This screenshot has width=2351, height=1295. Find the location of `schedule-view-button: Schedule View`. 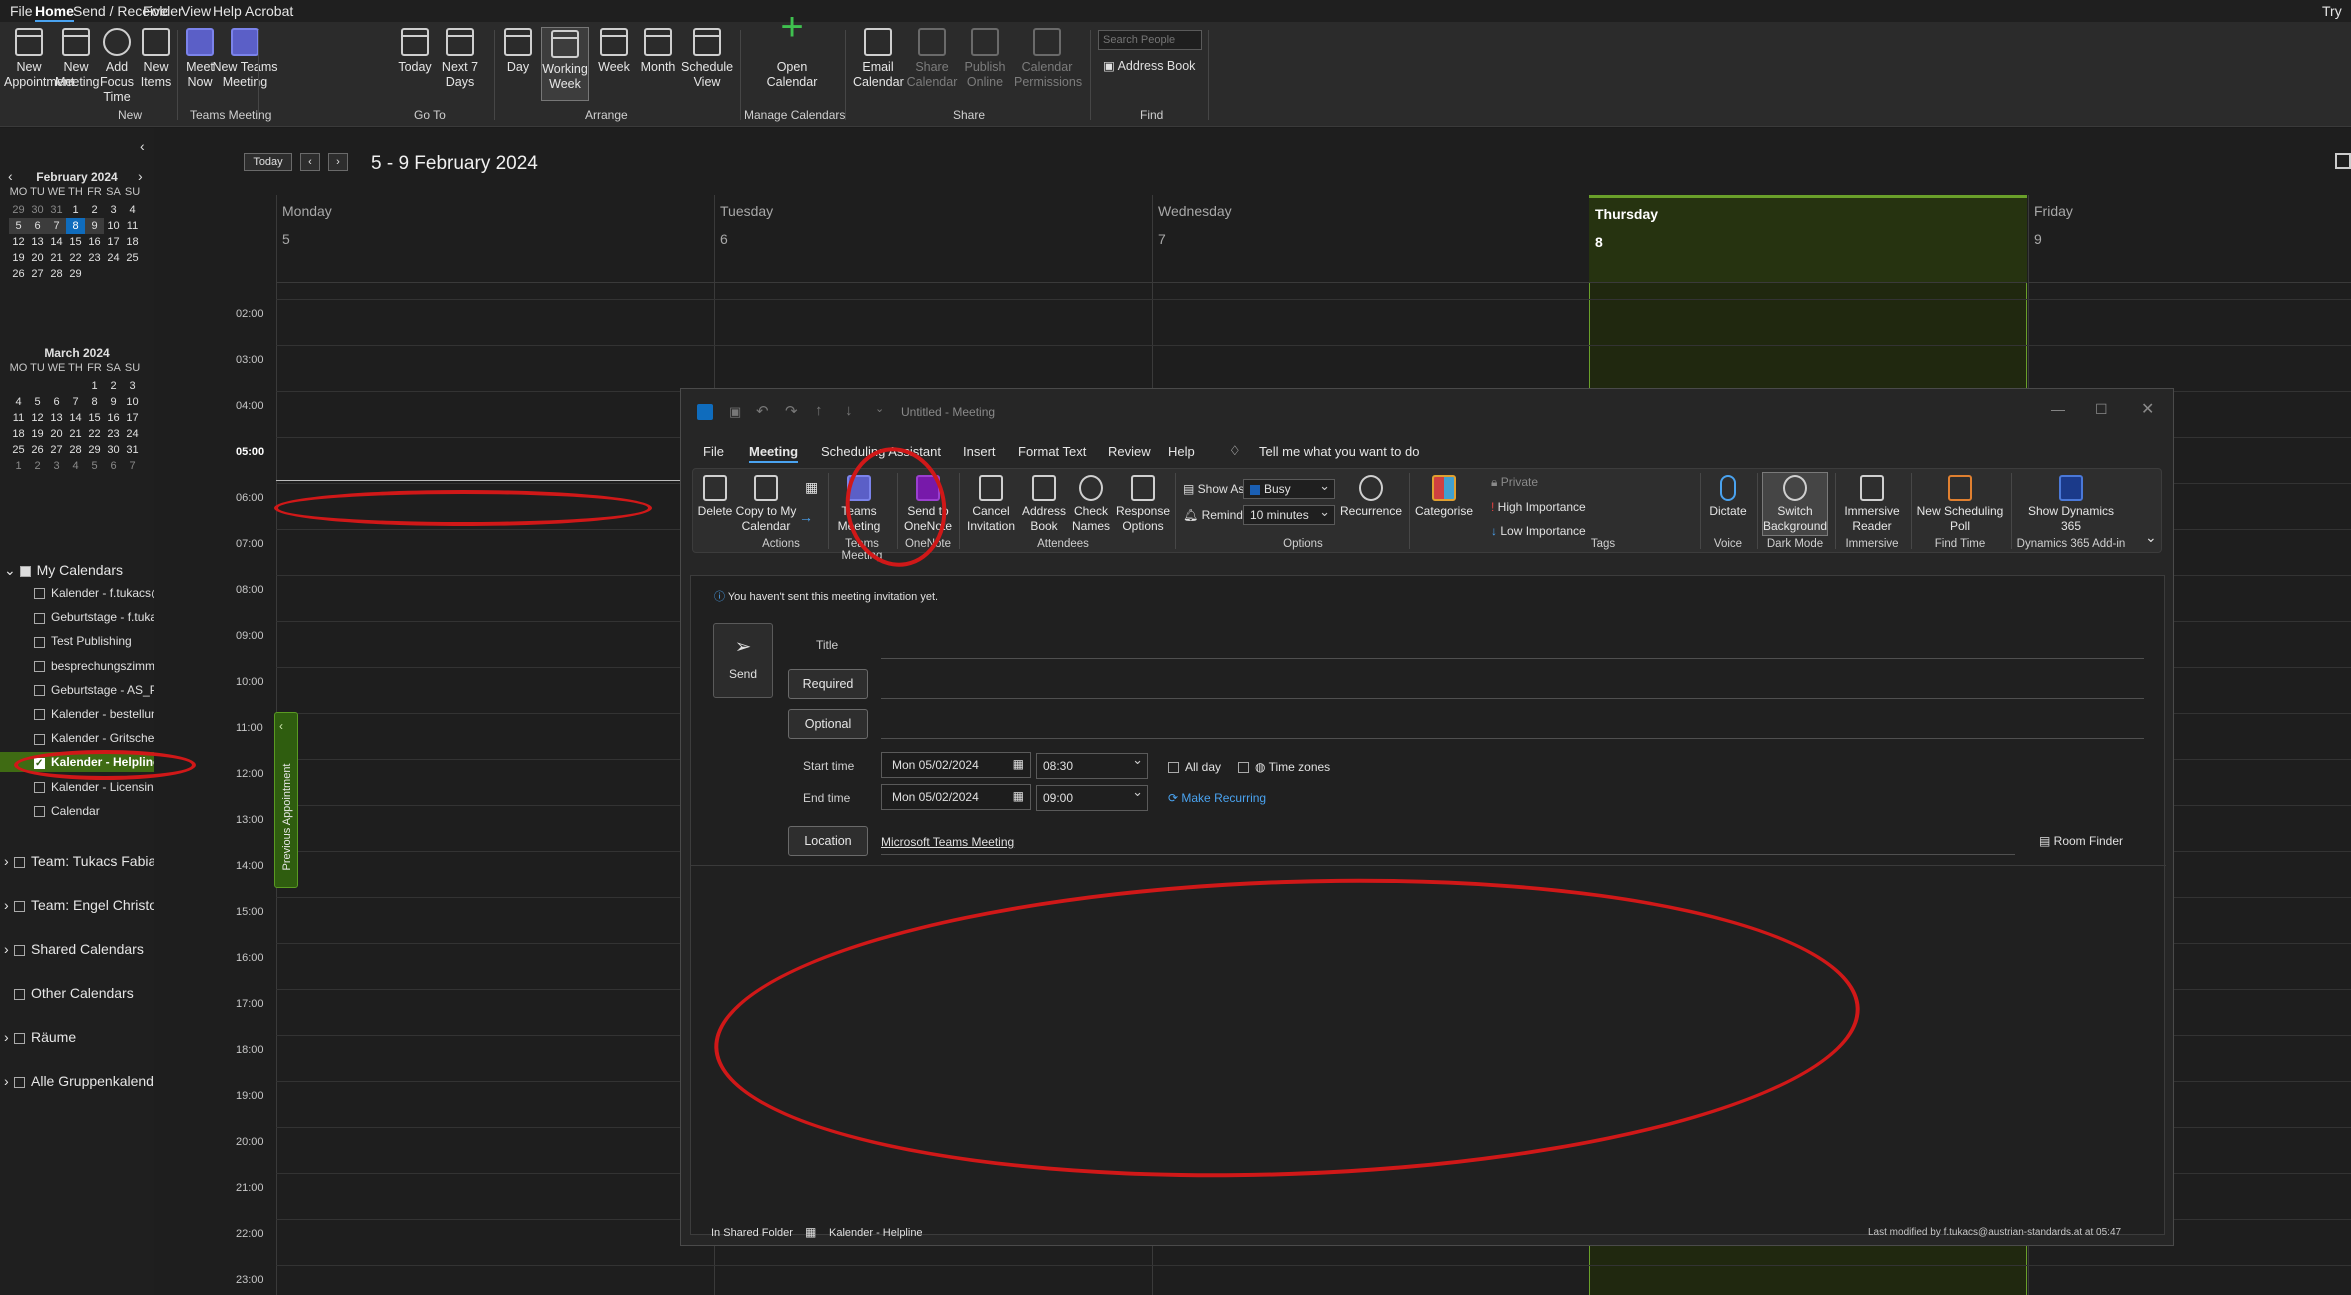

schedule-view-button: Schedule View is located at coordinates (707, 56).